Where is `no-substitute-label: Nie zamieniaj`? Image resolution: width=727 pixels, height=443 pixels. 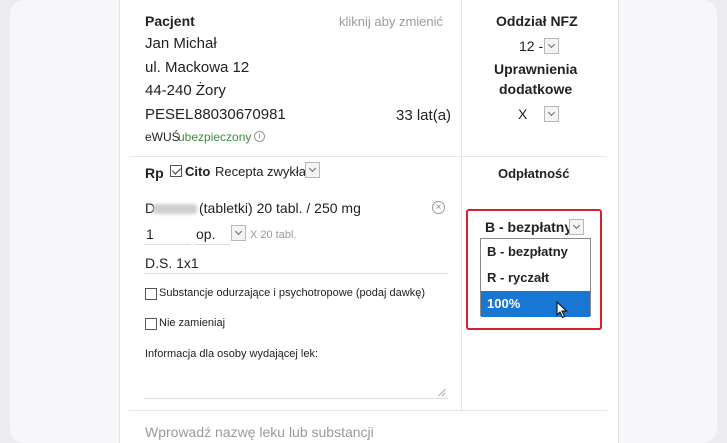 no-substitute-label: Nie zamieniaj is located at coordinates (192, 323).